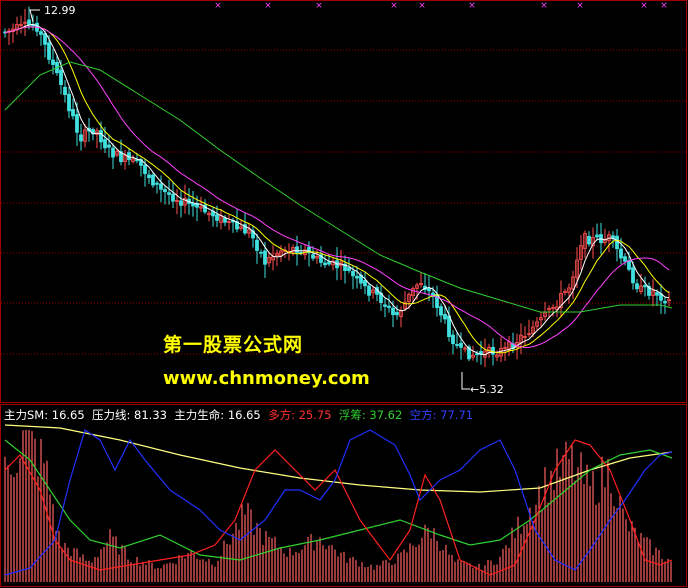 Image resolution: width=688 pixels, height=588 pixels. Describe the element at coordinates (68, 415) in the screenshot. I see `legend-sm-value: 16.65` at that location.